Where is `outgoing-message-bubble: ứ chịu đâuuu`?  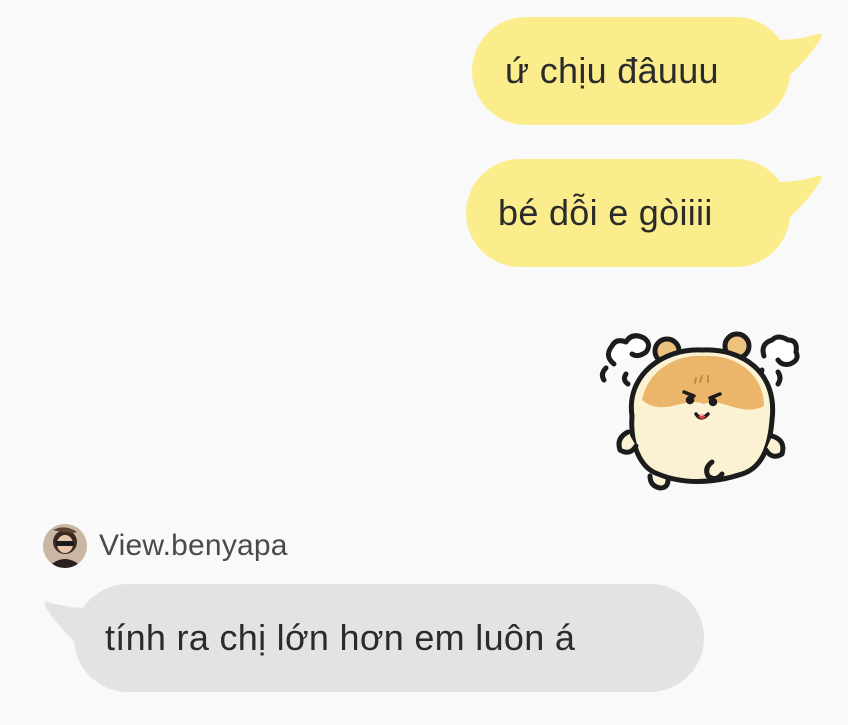
outgoing-message-bubble: ứ chịu đâuuu is located at coordinates (631, 71).